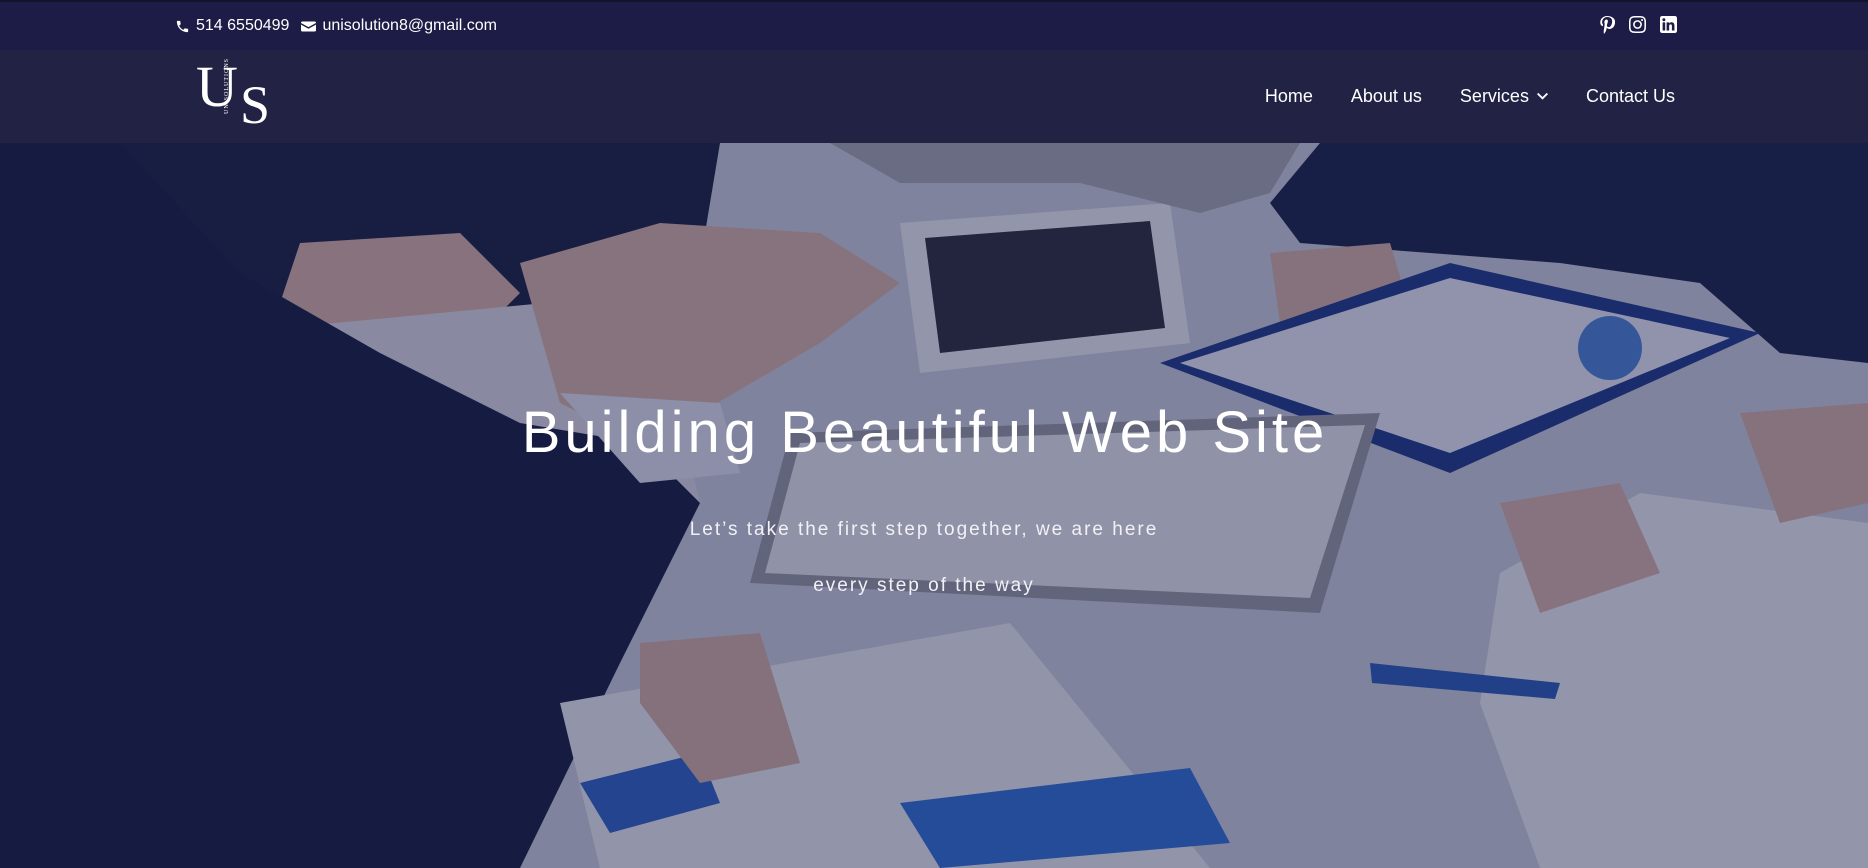  What do you see at coordinates (924, 585) in the screenshot?
I see `hero-subtitle-line-2: every step of the way` at bounding box center [924, 585].